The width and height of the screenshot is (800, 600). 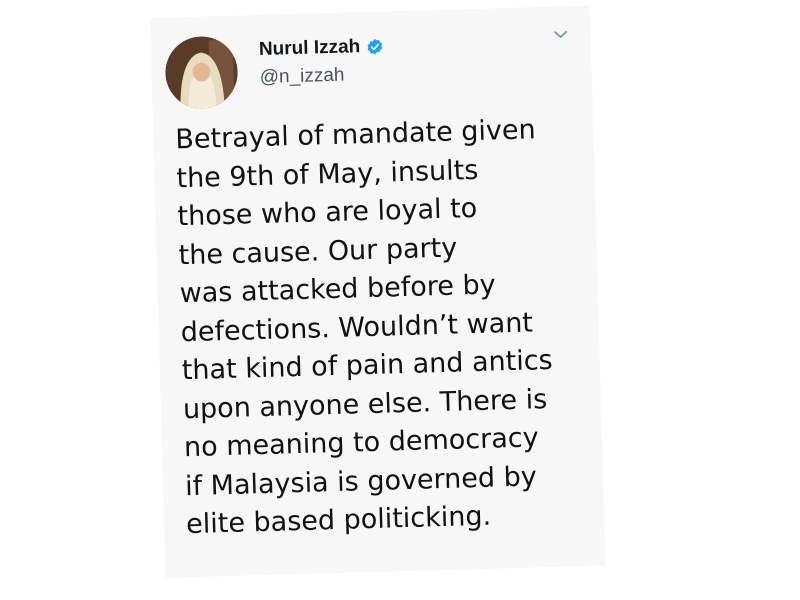 What do you see at coordinates (560, 34) in the screenshot?
I see `chevron-down-icon` at bounding box center [560, 34].